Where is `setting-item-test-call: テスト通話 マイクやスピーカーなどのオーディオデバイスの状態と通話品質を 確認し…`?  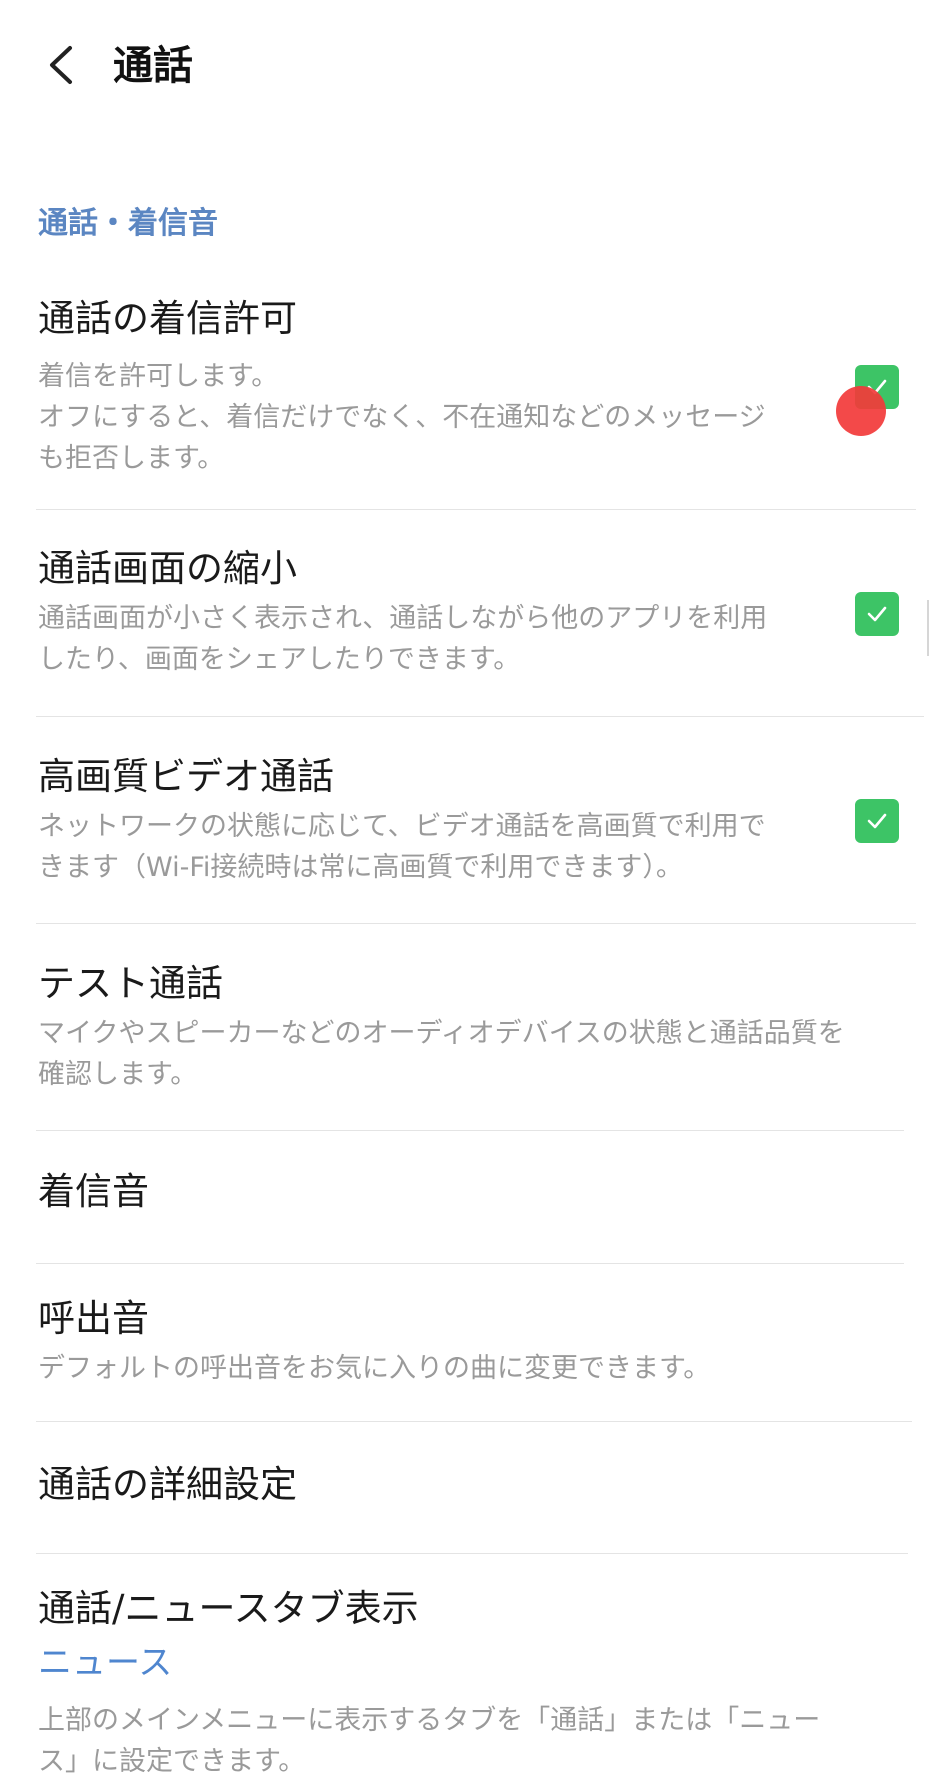 setting-item-test-call: テスト通話 マイクやスピーカーなどのオーディオデバイスの状態と通話品質を 確認し… is located at coordinates (468, 1040).